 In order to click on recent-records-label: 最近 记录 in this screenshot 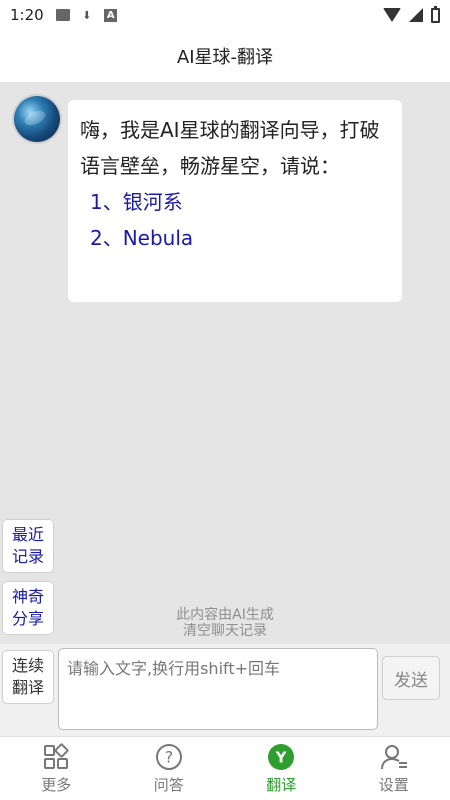, I will do `click(27, 545)`.